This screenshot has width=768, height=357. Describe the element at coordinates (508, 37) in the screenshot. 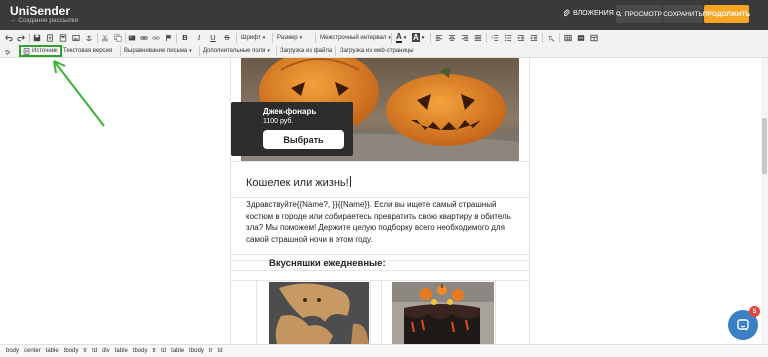

I see `bullet-list-icon` at that location.